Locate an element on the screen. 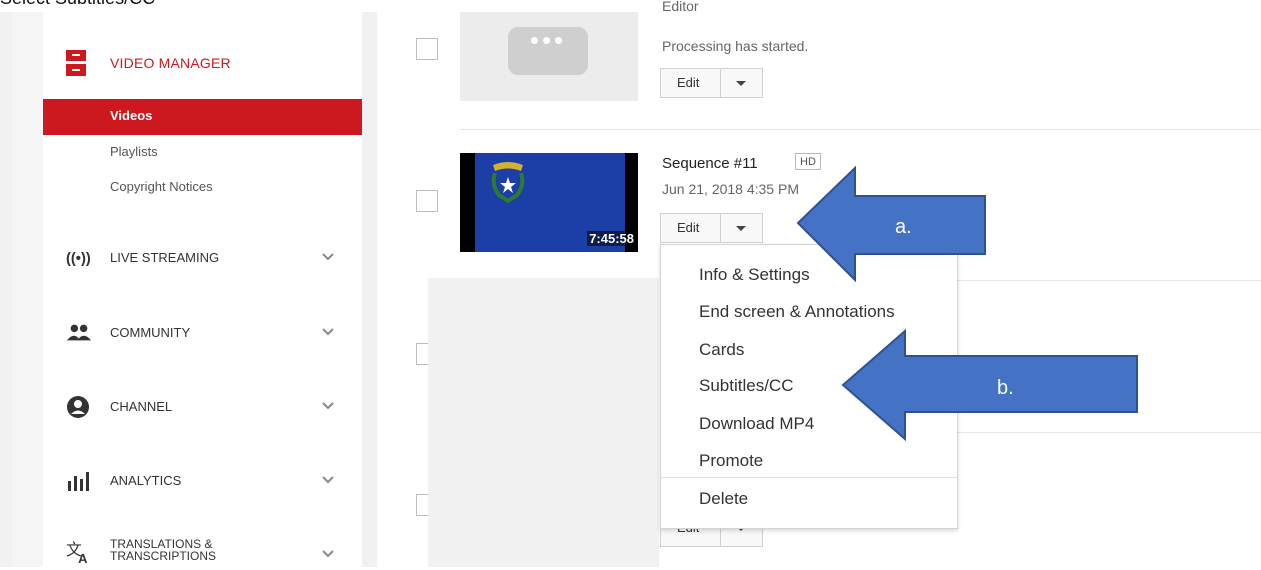  sidebar-section-label-line2: TRANSCRIPTIONS is located at coordinates (163, 556).